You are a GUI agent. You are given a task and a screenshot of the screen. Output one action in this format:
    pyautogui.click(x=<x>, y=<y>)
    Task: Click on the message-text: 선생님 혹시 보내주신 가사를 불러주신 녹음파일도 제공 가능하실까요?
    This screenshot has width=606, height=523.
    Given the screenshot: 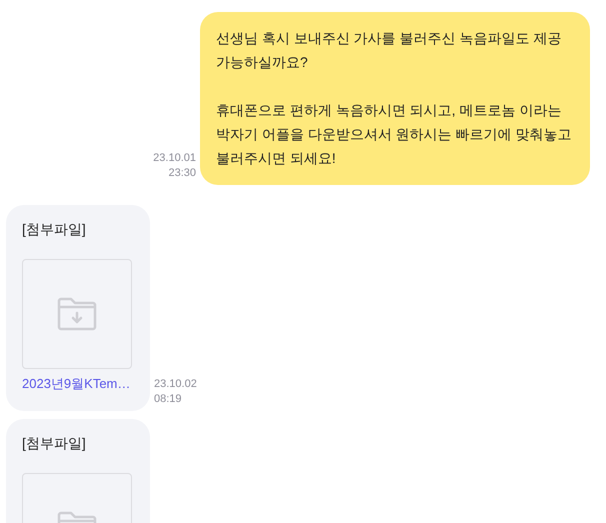 What is the action you would take?
    pyautogui.click(x=389, y=50)
    